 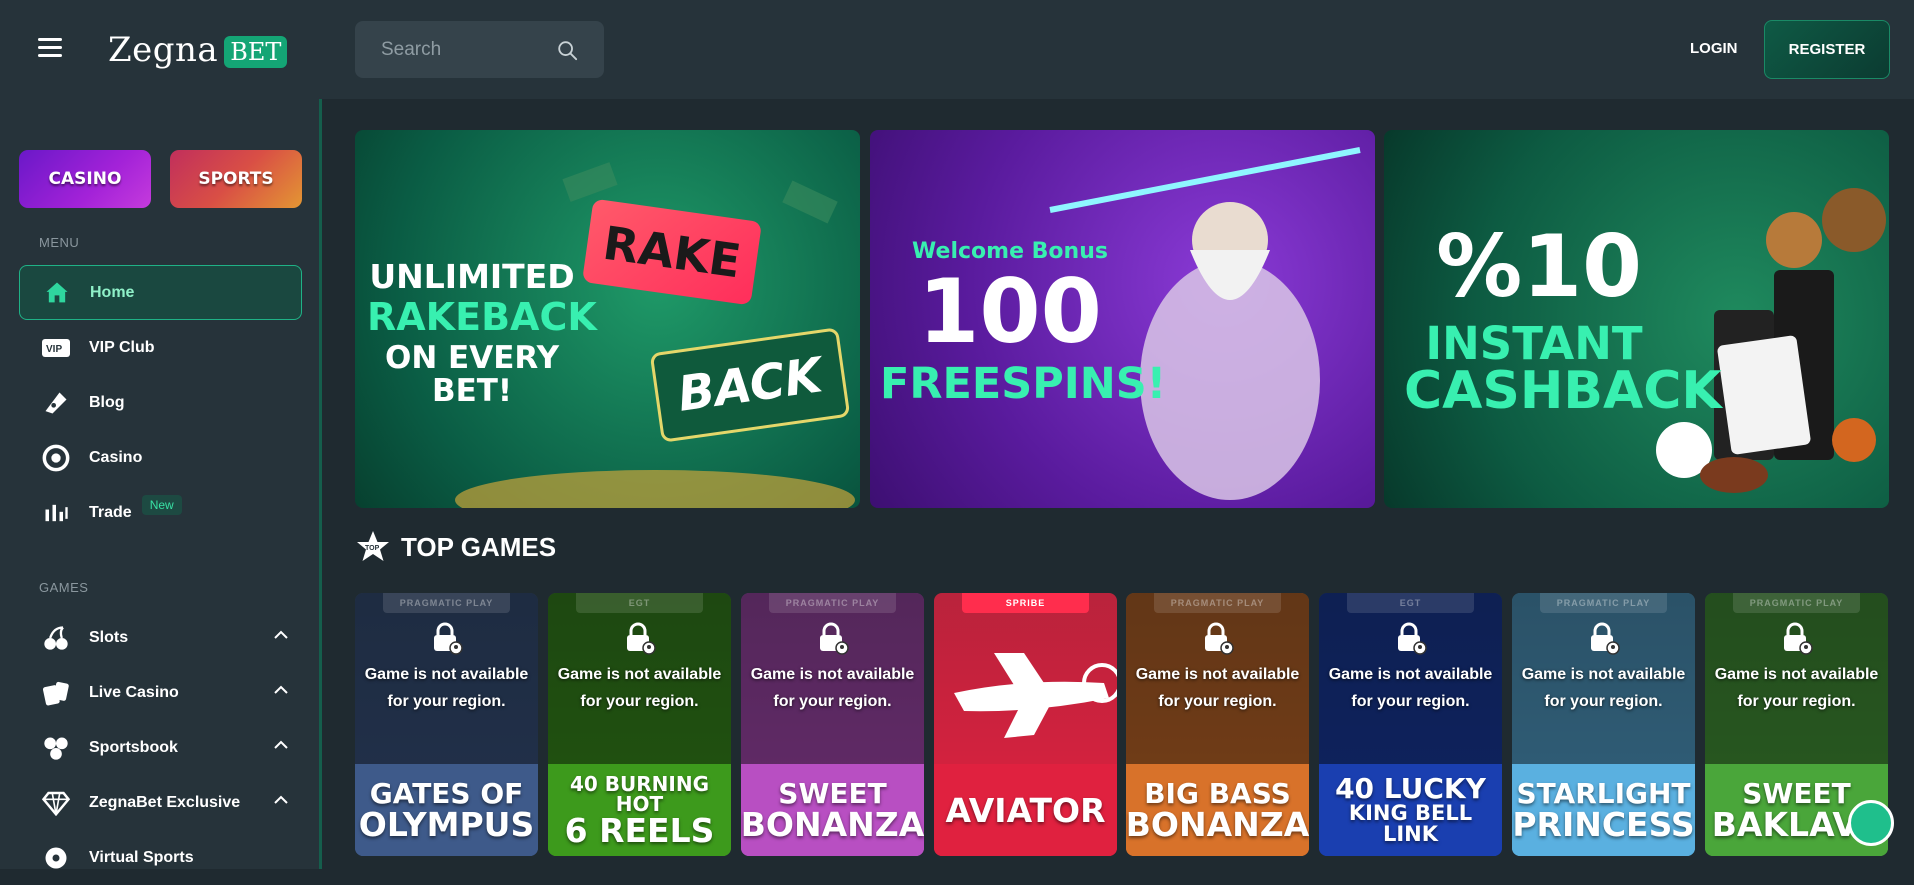 I want to click on sidebar-item-casino: Casino, so click(x=160, y=457).